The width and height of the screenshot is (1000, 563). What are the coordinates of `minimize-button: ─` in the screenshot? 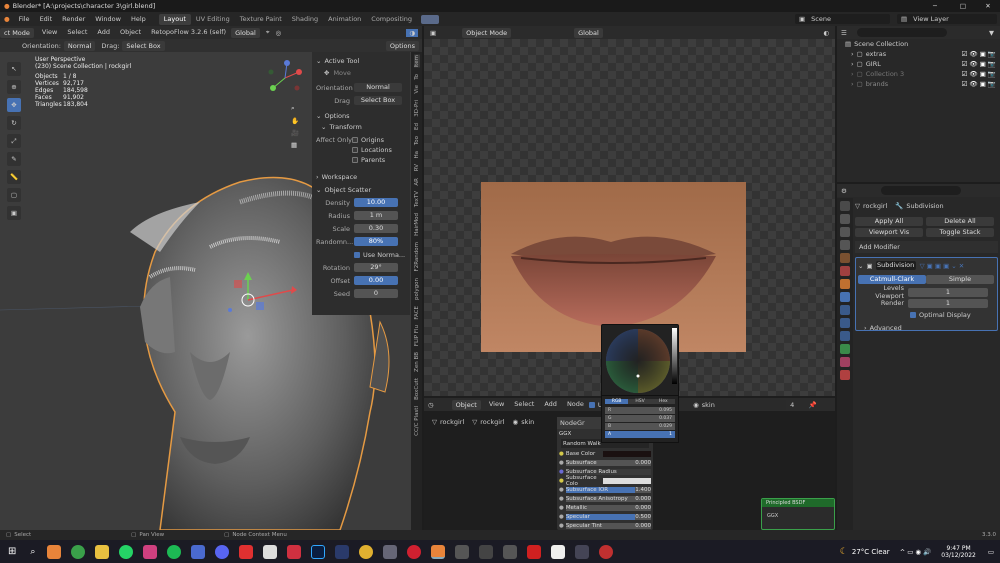 It's located at (935, 6).